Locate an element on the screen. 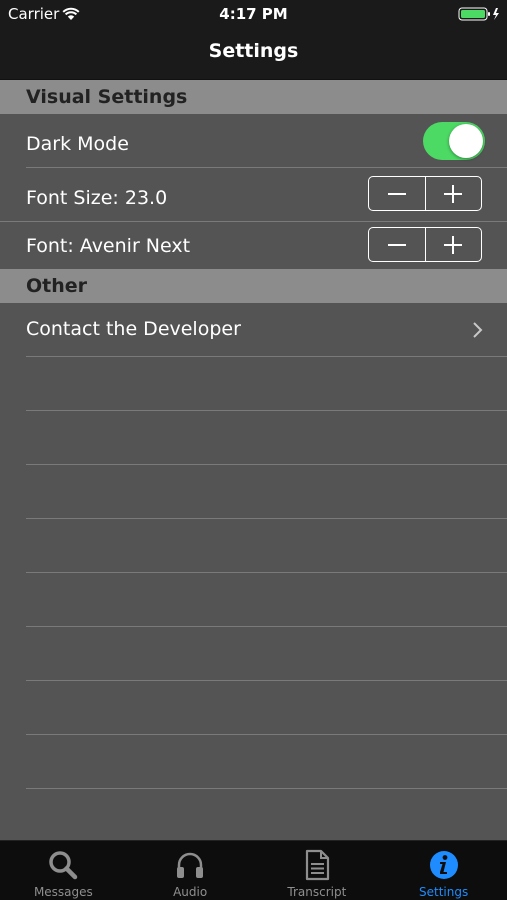 This screenshot has height=900, width=507. dark-mode-row: Dark Mode is located at coordinates (253, 141).